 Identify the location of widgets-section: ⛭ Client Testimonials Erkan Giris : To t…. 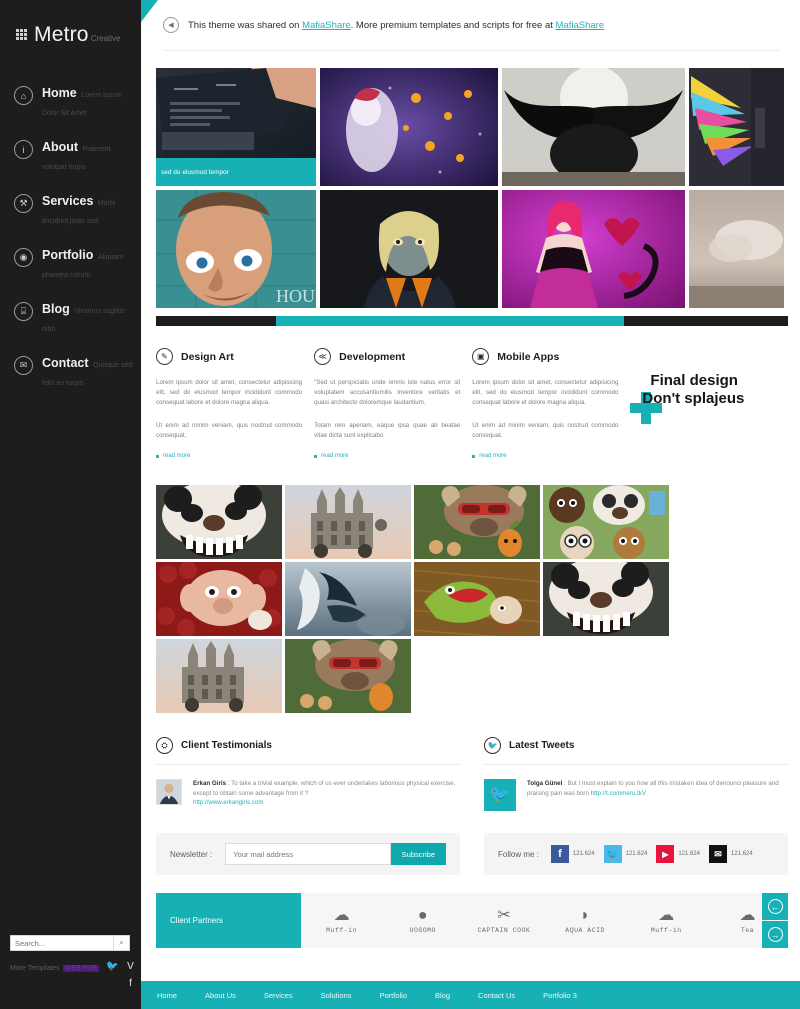
(472, 774).